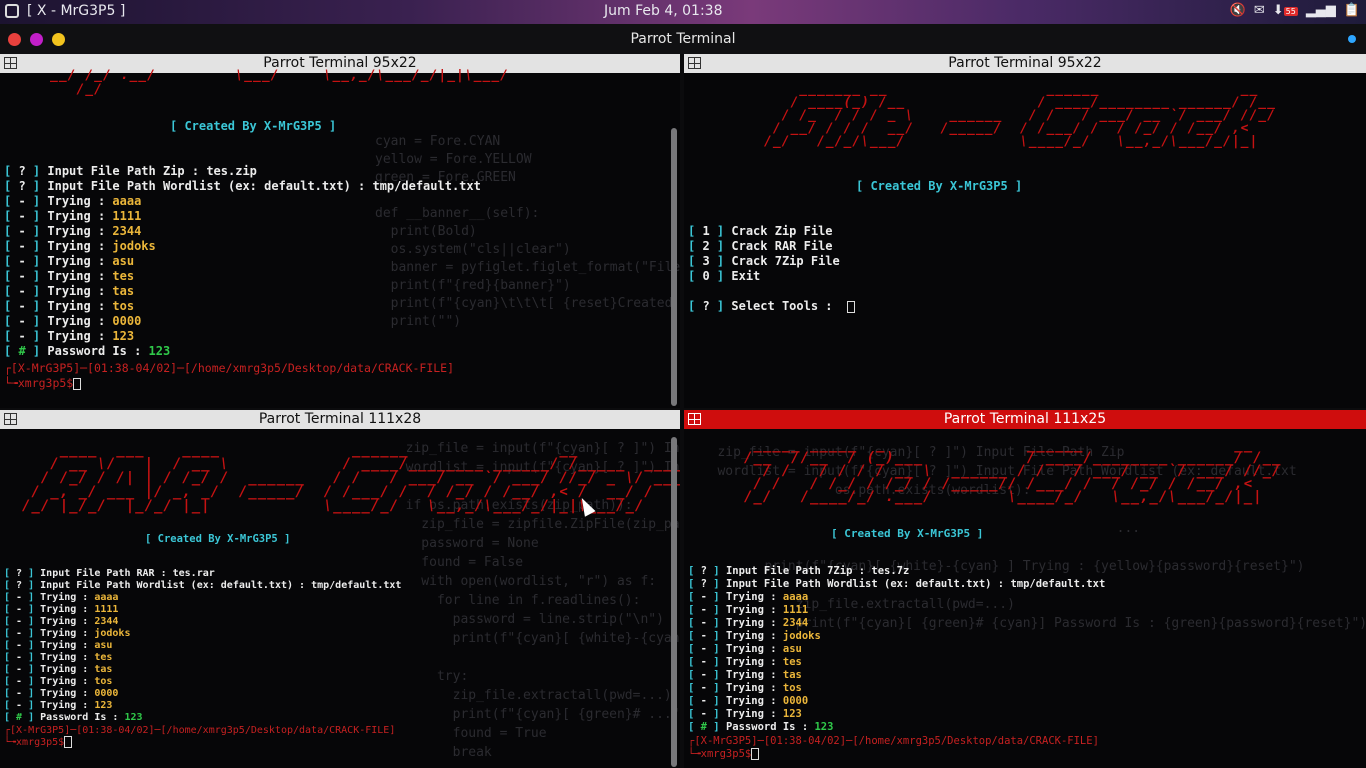 This screenshot has width=1366, height=768. Describe the element at coordinates (130, 171) in the screenshot. I see `output-line: [ ? ] Input File Path Zip : tes.zip` at that location.